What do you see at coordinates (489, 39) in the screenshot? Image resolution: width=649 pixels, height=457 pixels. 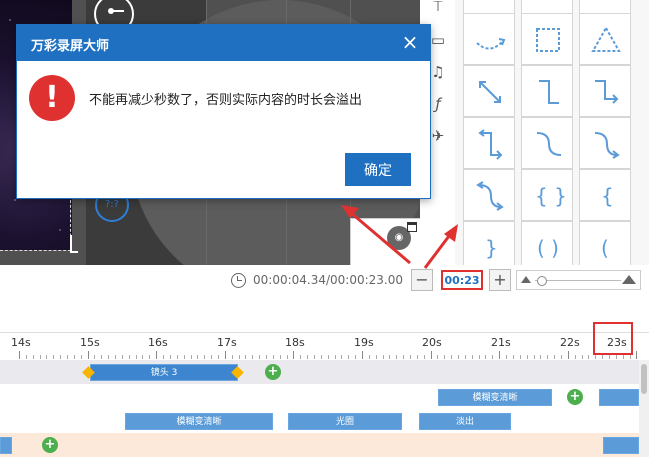 I see `shape-arc-arrow` at bounding box center [489, 39].